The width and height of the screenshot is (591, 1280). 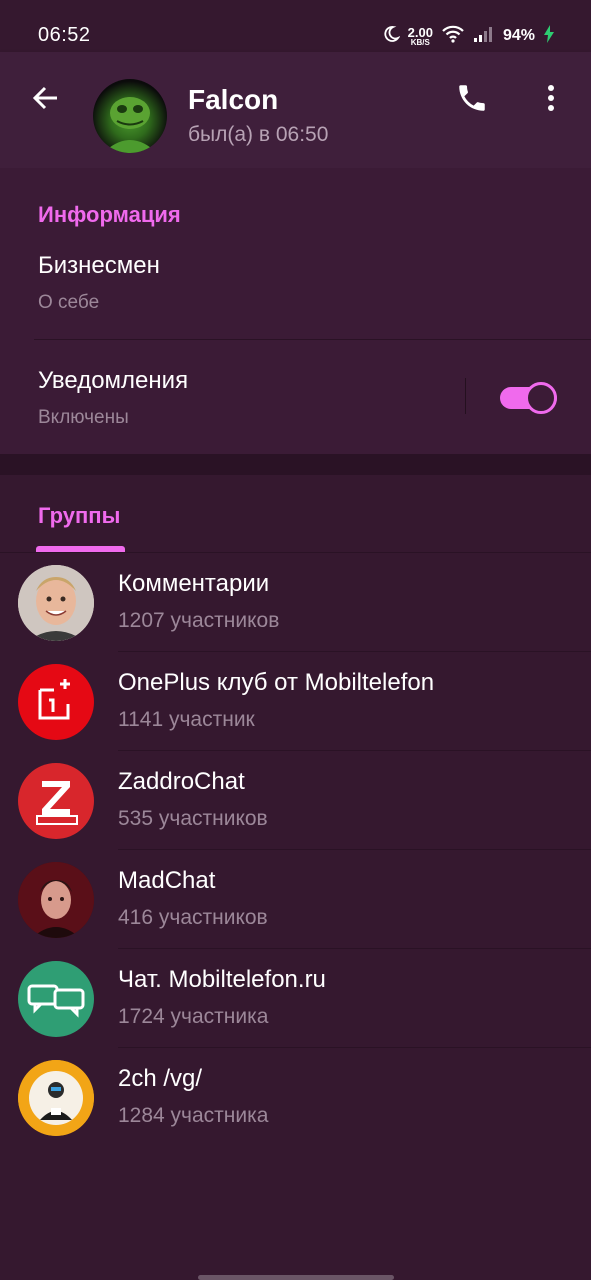 What do you see at coordinates (113, 380) in the screenshot?
I see `notifications-title: Уведомления` at bounding box center [113, 380].